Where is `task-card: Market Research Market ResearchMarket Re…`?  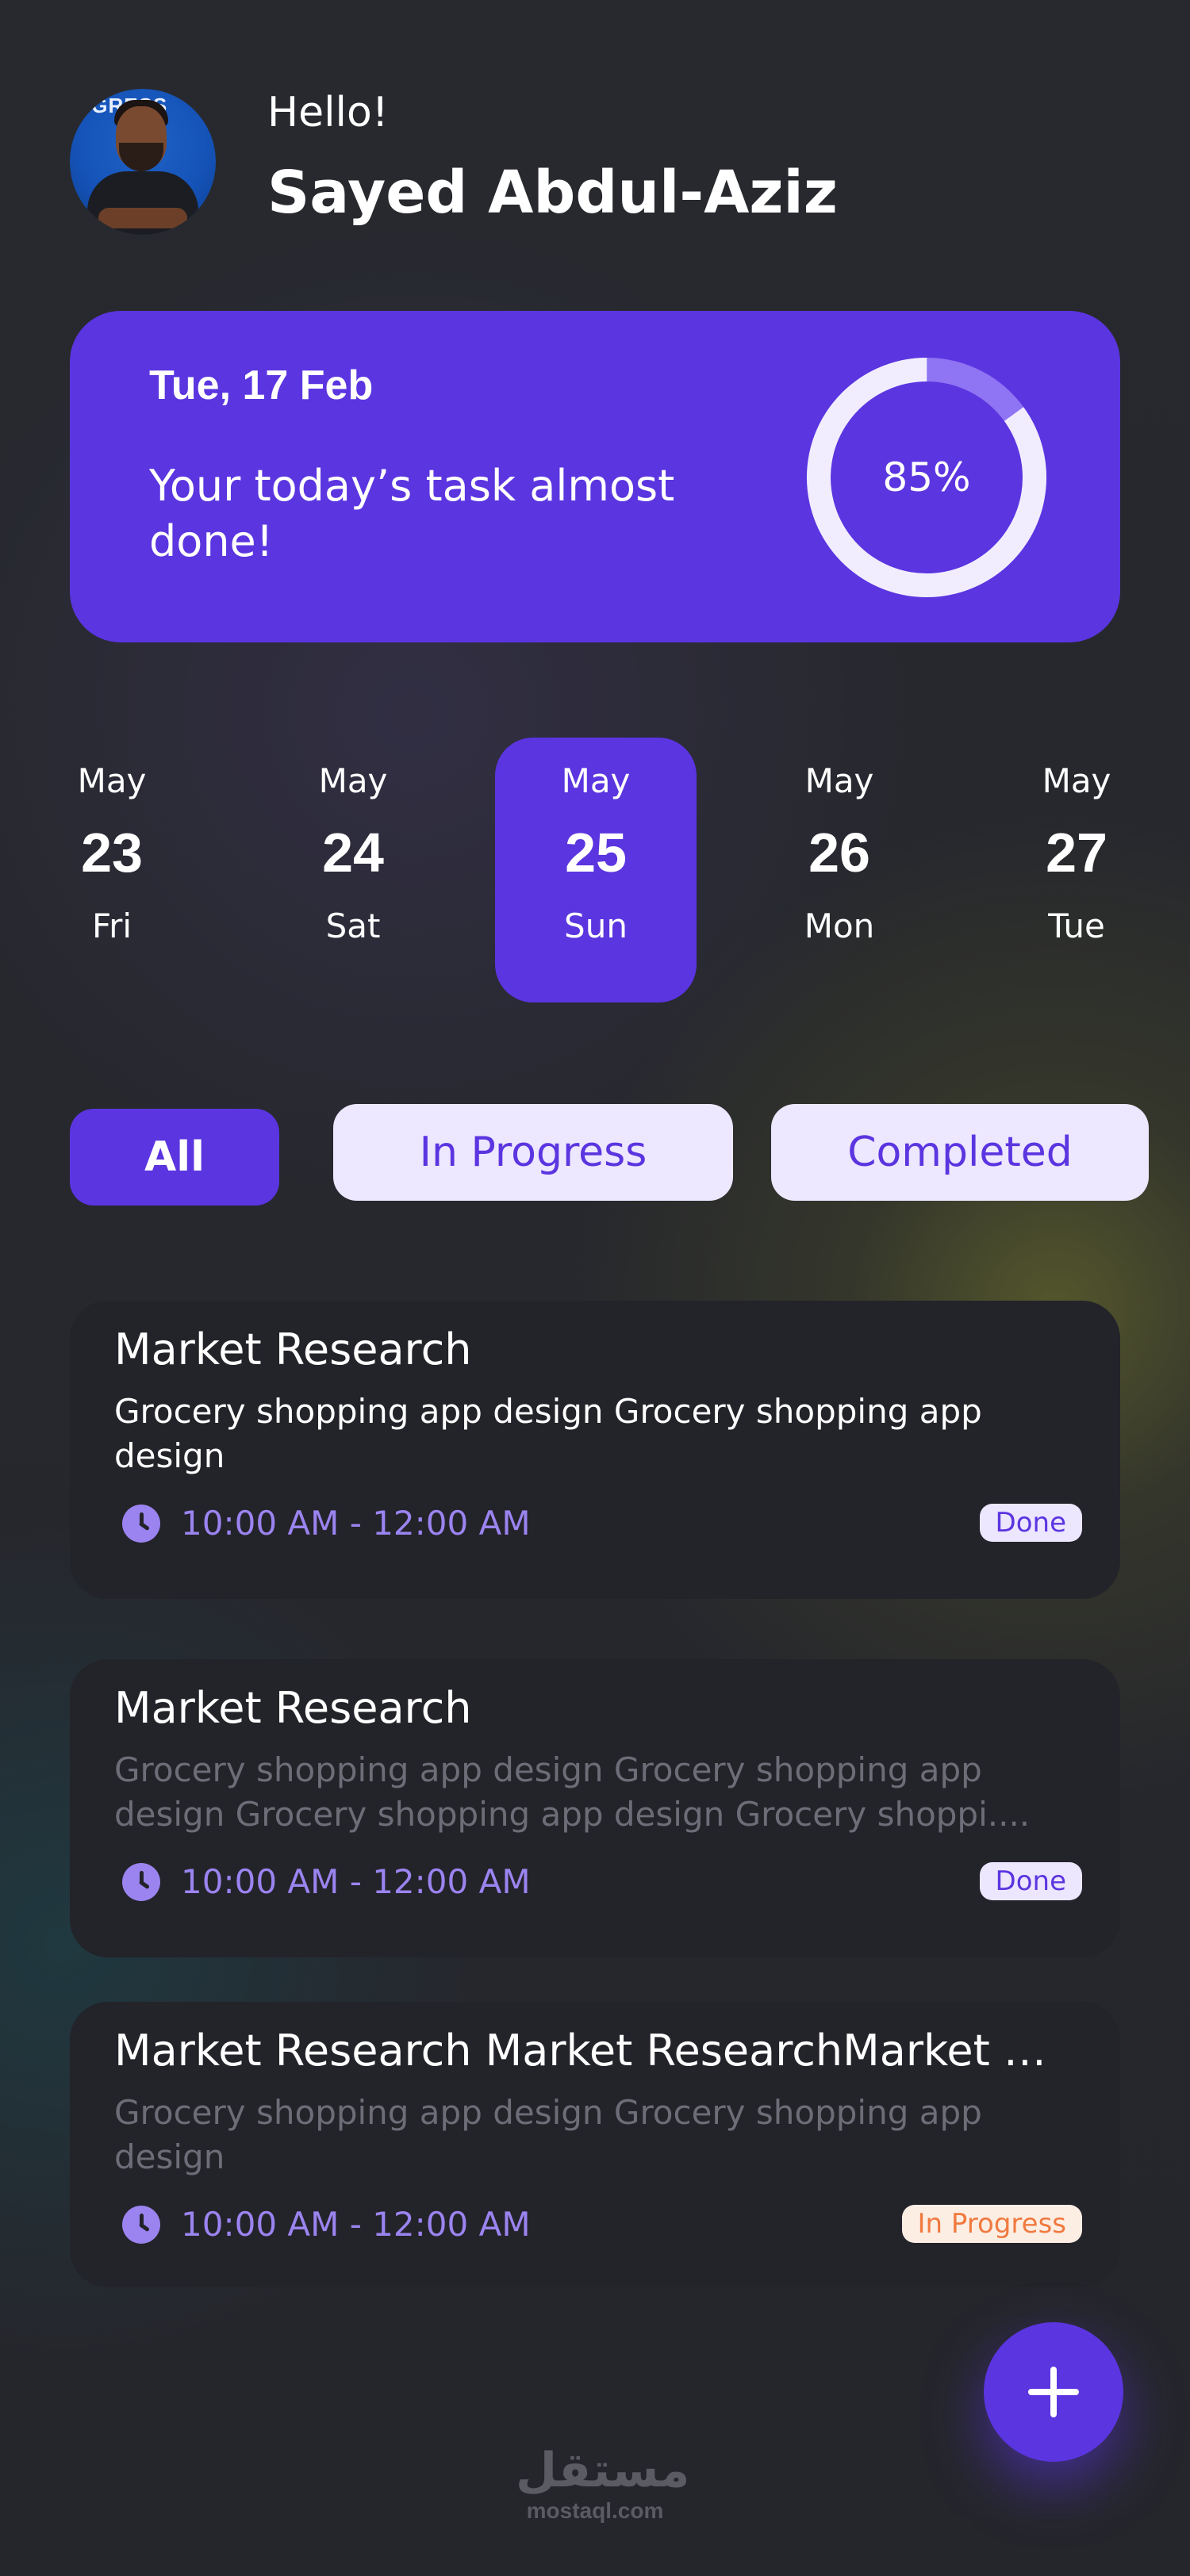
task-card: Market Research Market ResearchMarket Re… is located at coordinates (595, 2145).